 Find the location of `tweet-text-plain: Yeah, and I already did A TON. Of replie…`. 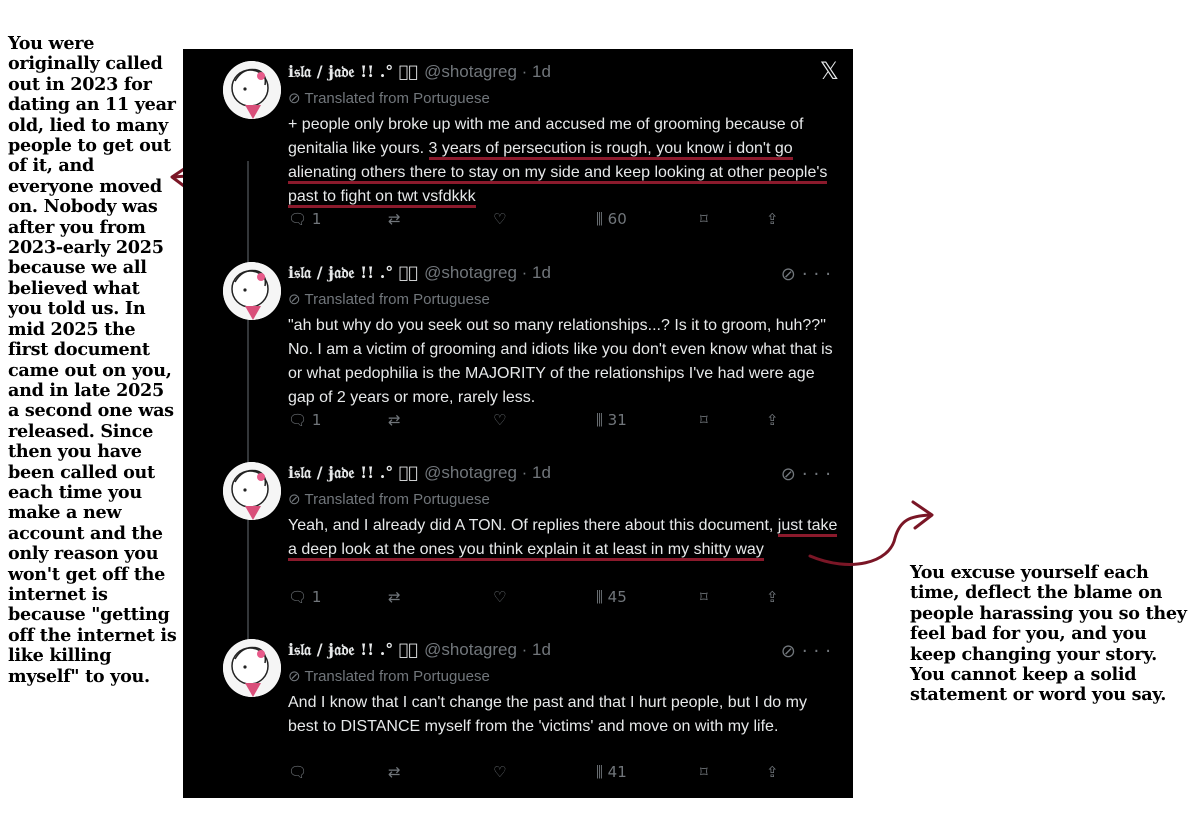

tweet-text-plain: Yeah, and I already did A TON. Of replie… is located at coordinates (533, 525).